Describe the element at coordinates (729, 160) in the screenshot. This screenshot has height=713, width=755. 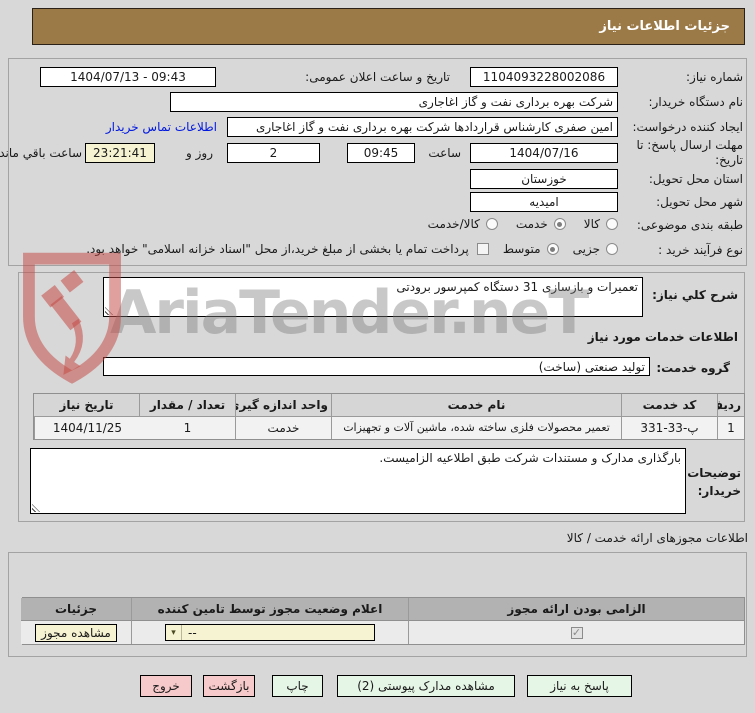
I see `deadline-label-line2: تاریخ:` at that location.